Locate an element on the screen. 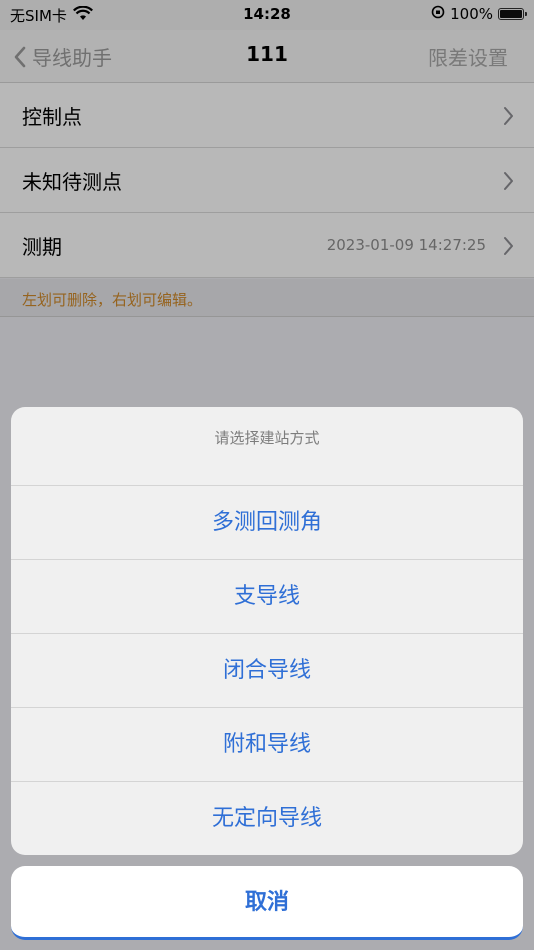  option-branch-traverse: 支导线 is located at coordinates (267, 597).